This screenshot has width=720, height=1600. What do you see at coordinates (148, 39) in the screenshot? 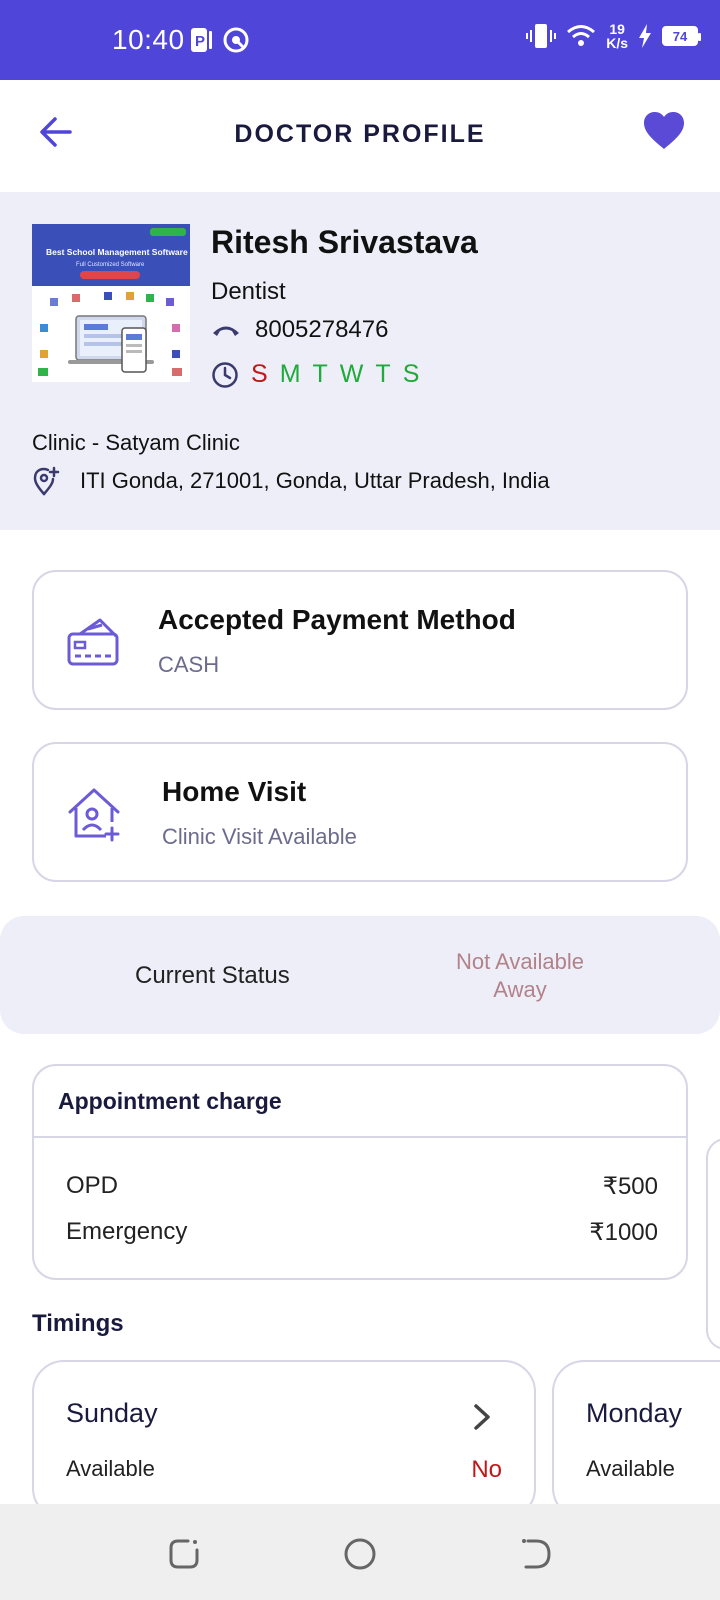
I see `status-time: 10:40` at bounding box center [148, 39].